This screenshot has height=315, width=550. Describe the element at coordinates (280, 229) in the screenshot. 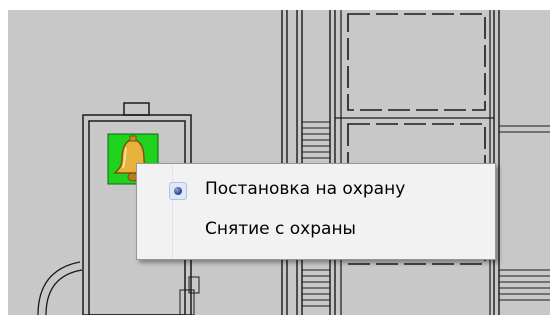

I see `menu-item-label: Снятие с охраны` at that location.